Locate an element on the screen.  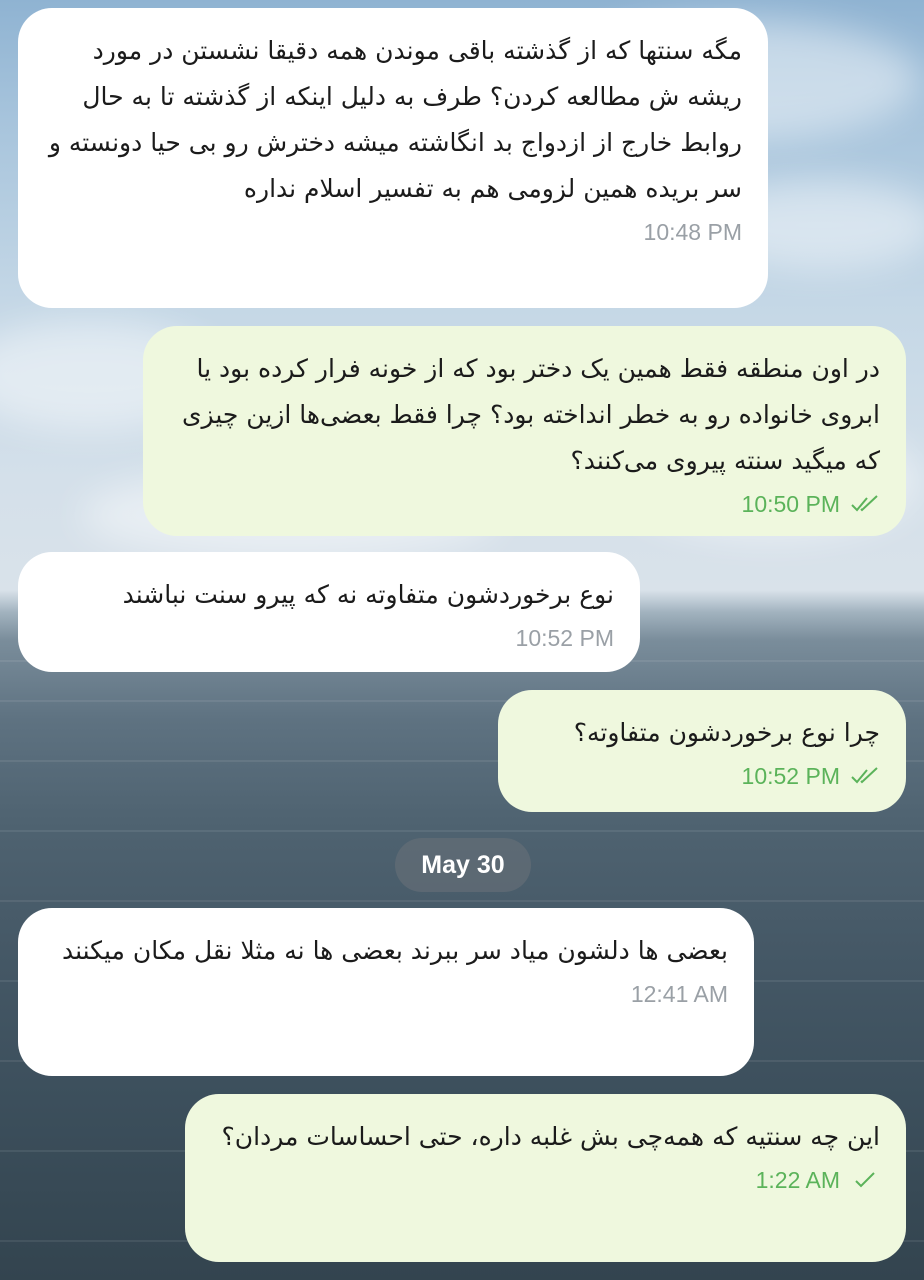
message-text: چرا نوع برخوردشون متفاوته؟ is located at coordinates (726, 732).